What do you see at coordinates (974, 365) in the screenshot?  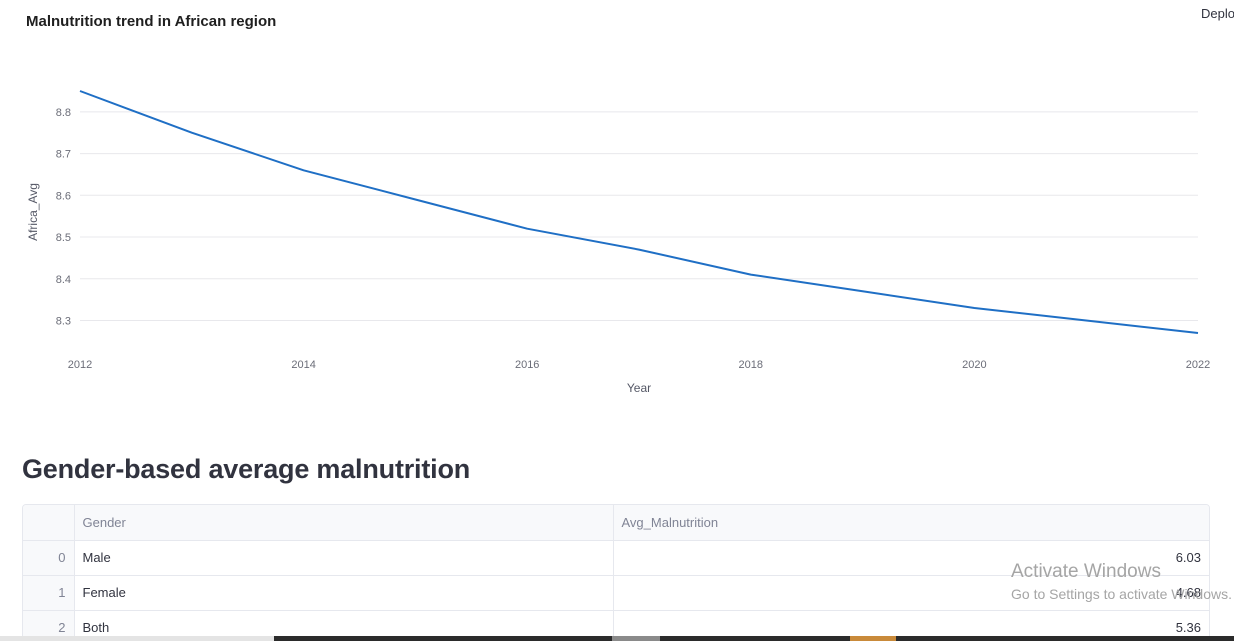 I see `x-tick-label: 2020` at bounding box center [974, 365].